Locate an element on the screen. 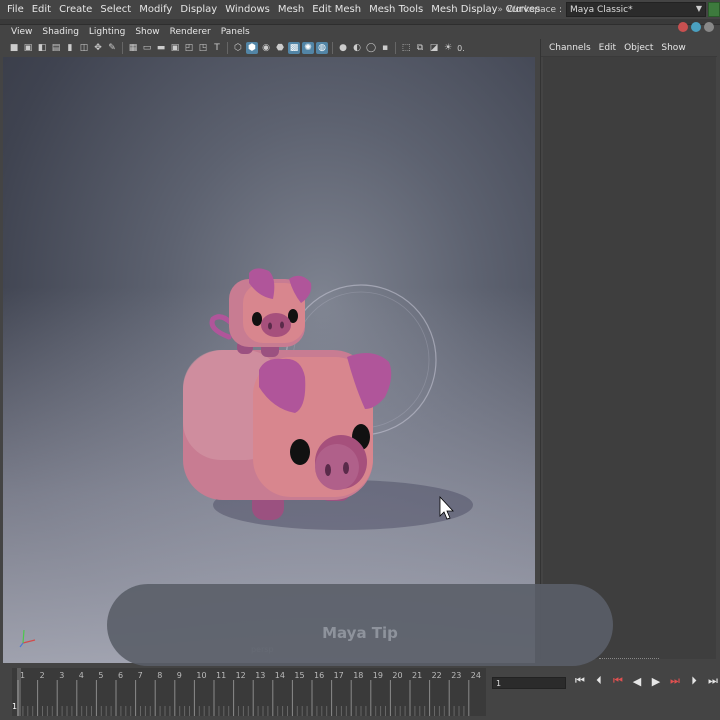 Image resolution: width=720 pixels, height=720 pixels. channel-menu-object: Object is located at coordinates (638, 48).